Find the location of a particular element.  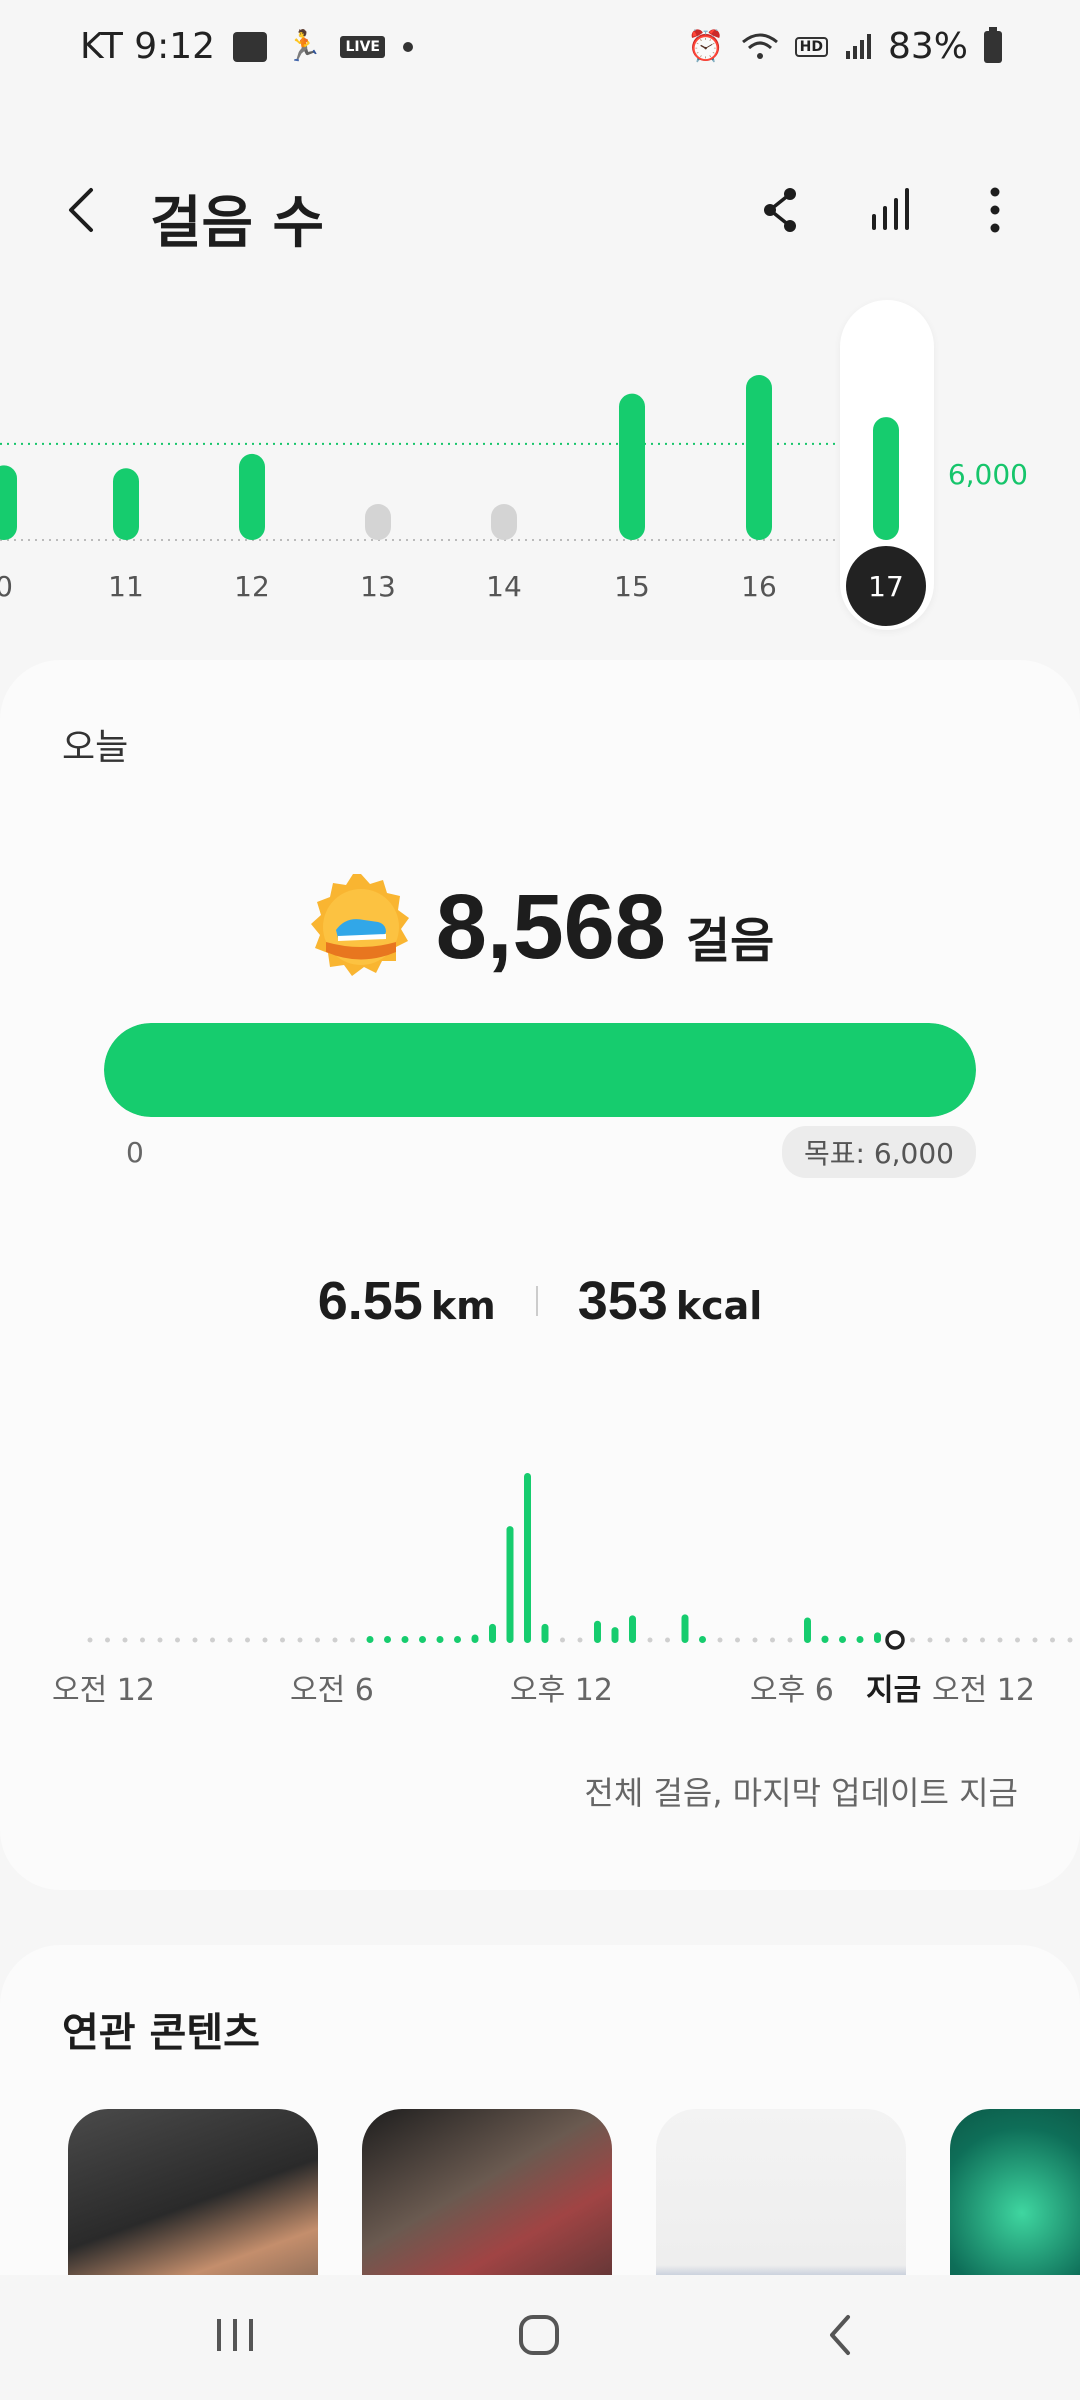

back-nav-button is located at coordinates (841, 2335).